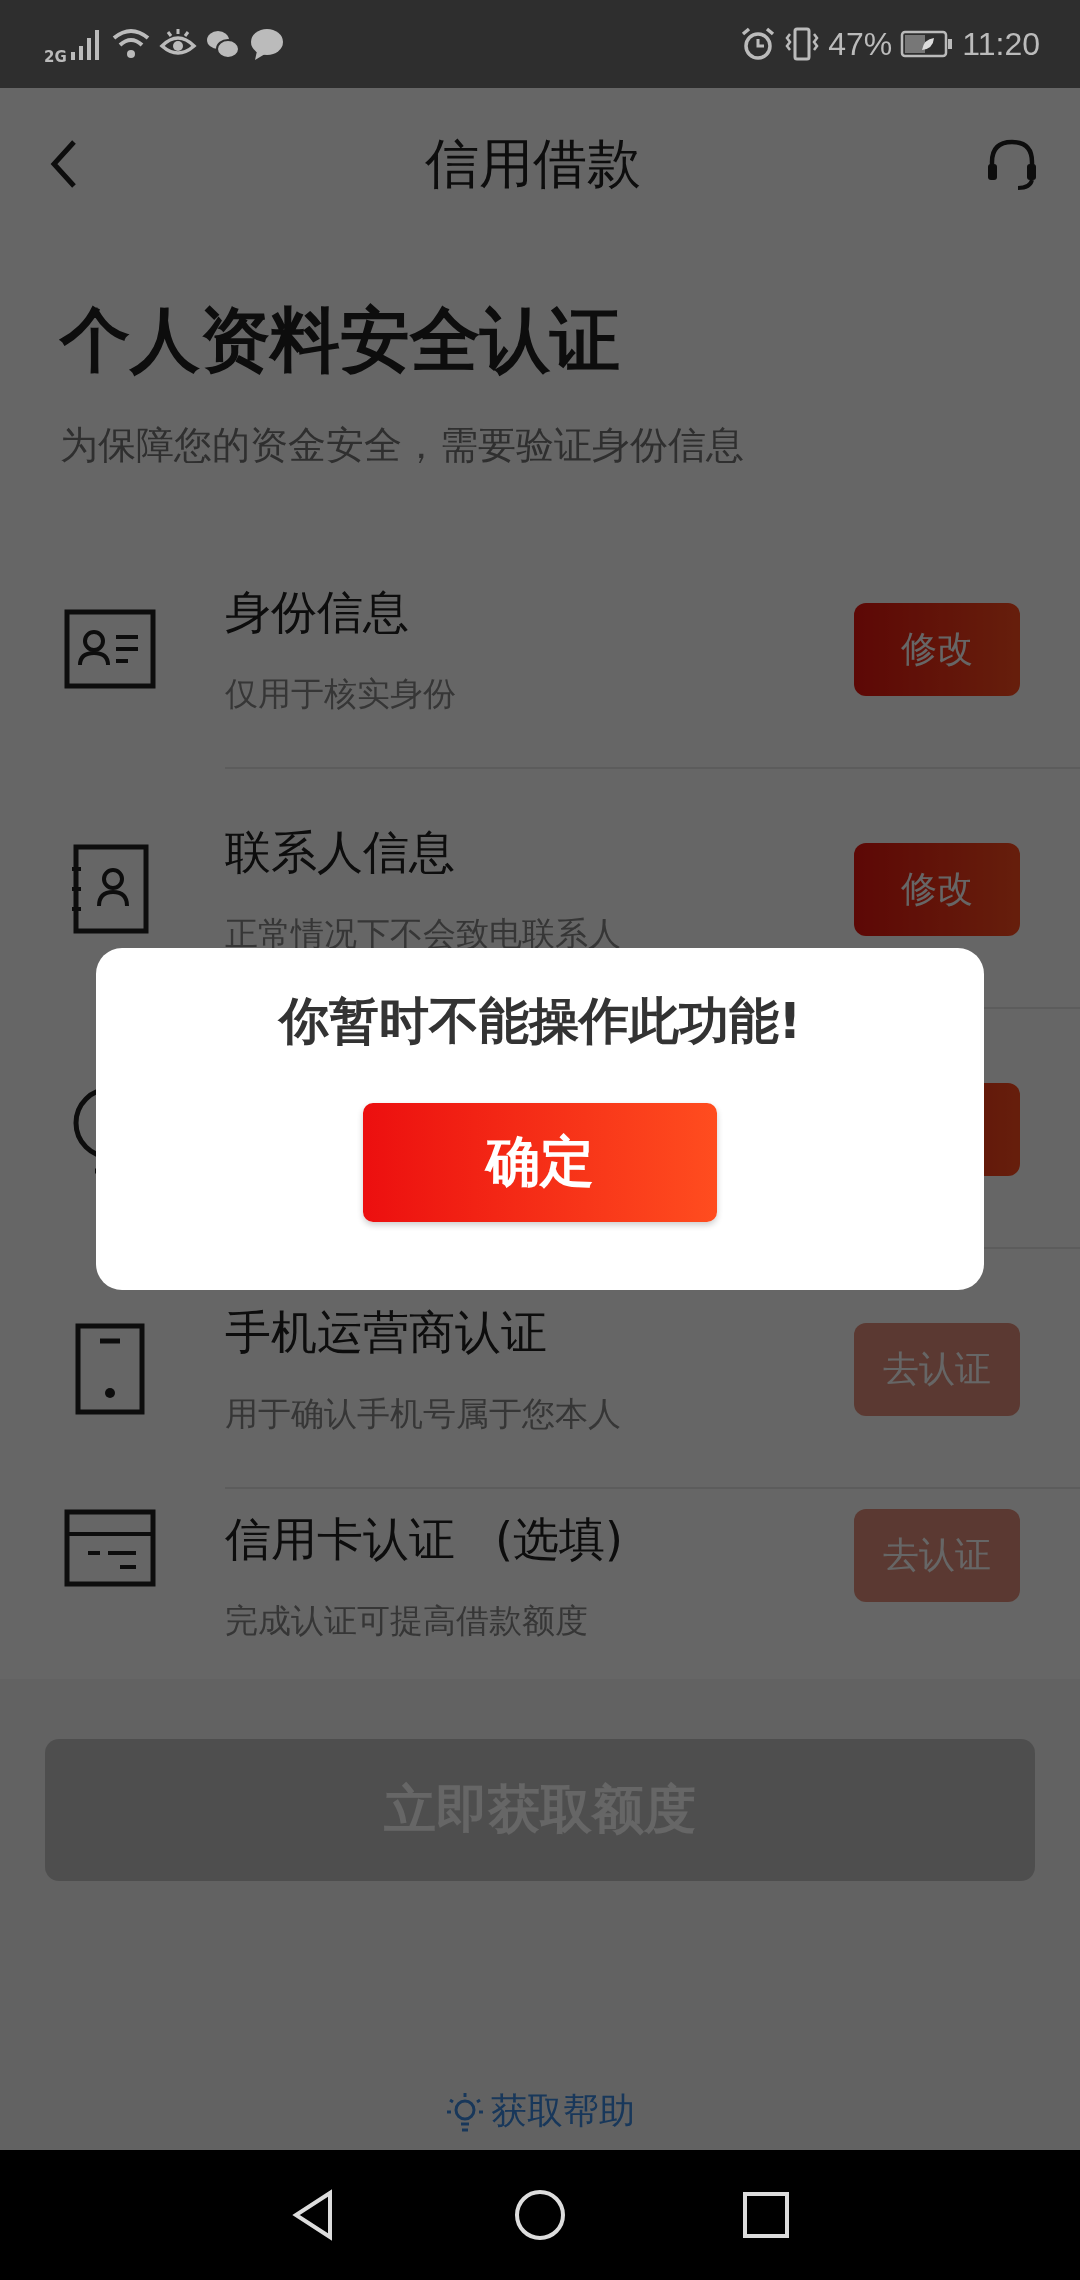 The image size is (1080, 2280). What do you see at coordinates (559, 1539) in the screenshot?
I see `optional-label: (选填)` at bounding box center [559, 1539].